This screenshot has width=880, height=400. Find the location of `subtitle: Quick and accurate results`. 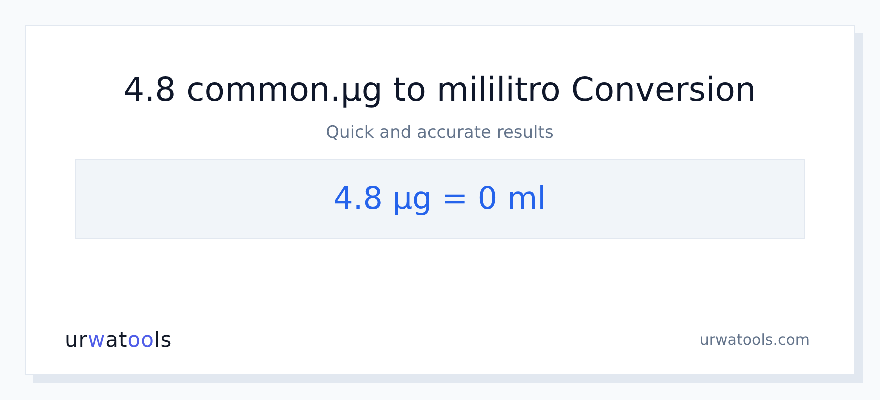

subtitle: Quick and accurate results is located at coordinates (440, 133).